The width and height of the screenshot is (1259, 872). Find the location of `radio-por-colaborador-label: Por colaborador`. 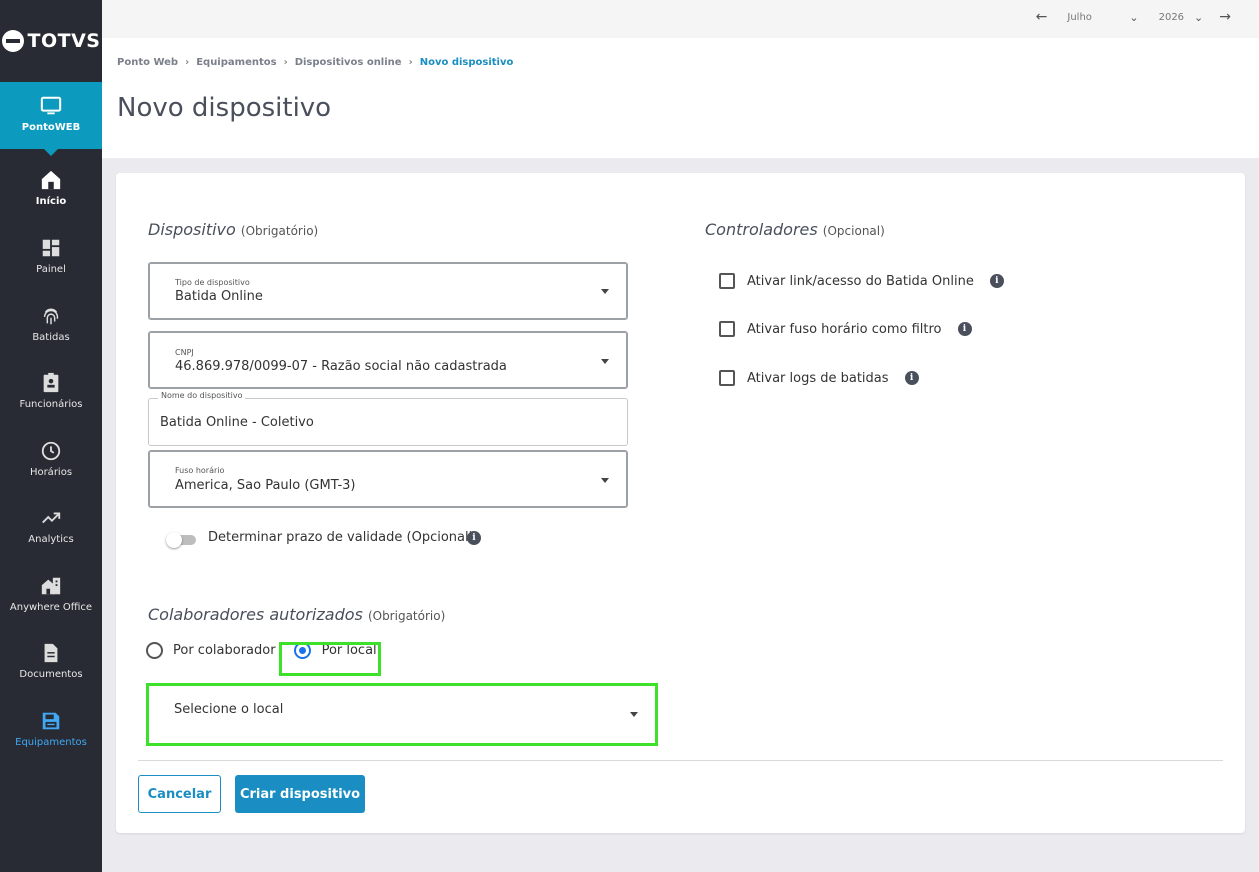

radio-por-colaborador-label: Por colaborador is located at coordinates (224, 650).